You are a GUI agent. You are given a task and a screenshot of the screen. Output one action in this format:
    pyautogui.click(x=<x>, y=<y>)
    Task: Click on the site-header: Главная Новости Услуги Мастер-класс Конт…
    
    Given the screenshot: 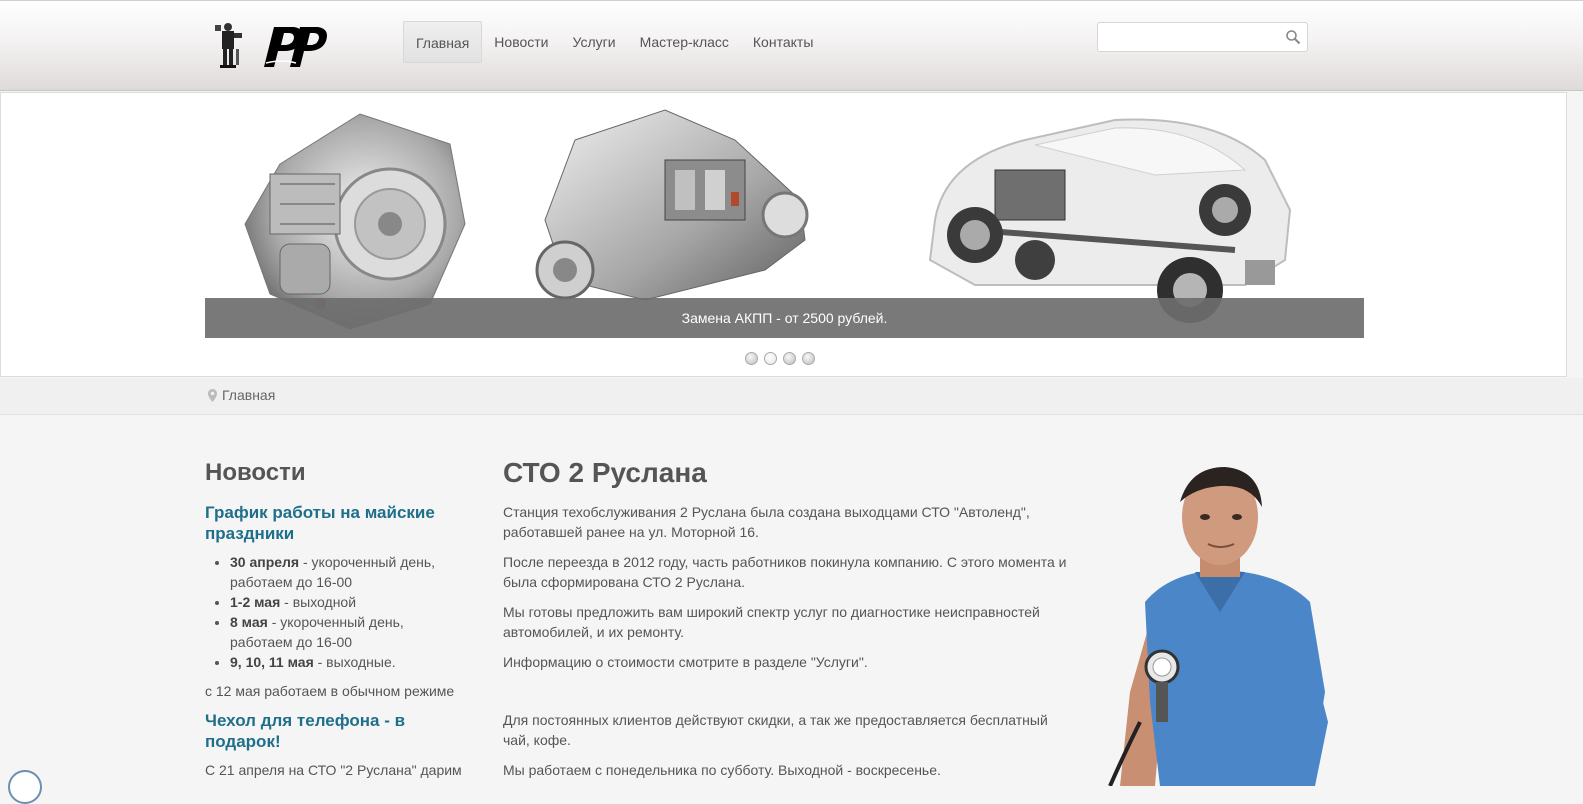 What is the action you would take?
    pyautogui.click(x=791, y=45)
    